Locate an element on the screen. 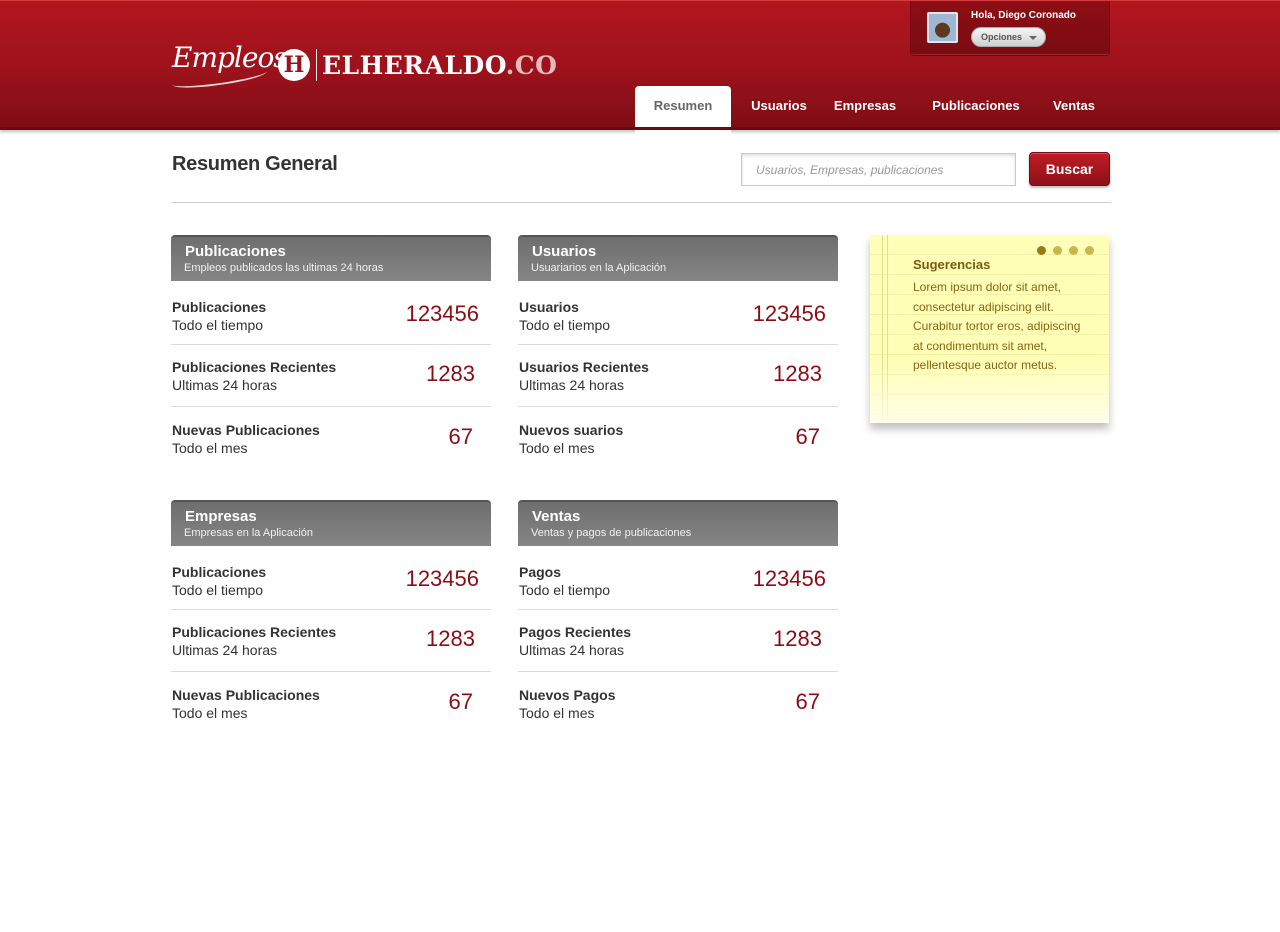 This screenshot has height=932, width=1280. user-box: Hola, Diego Coronado Opciones is located at coordinates (1010, 28).